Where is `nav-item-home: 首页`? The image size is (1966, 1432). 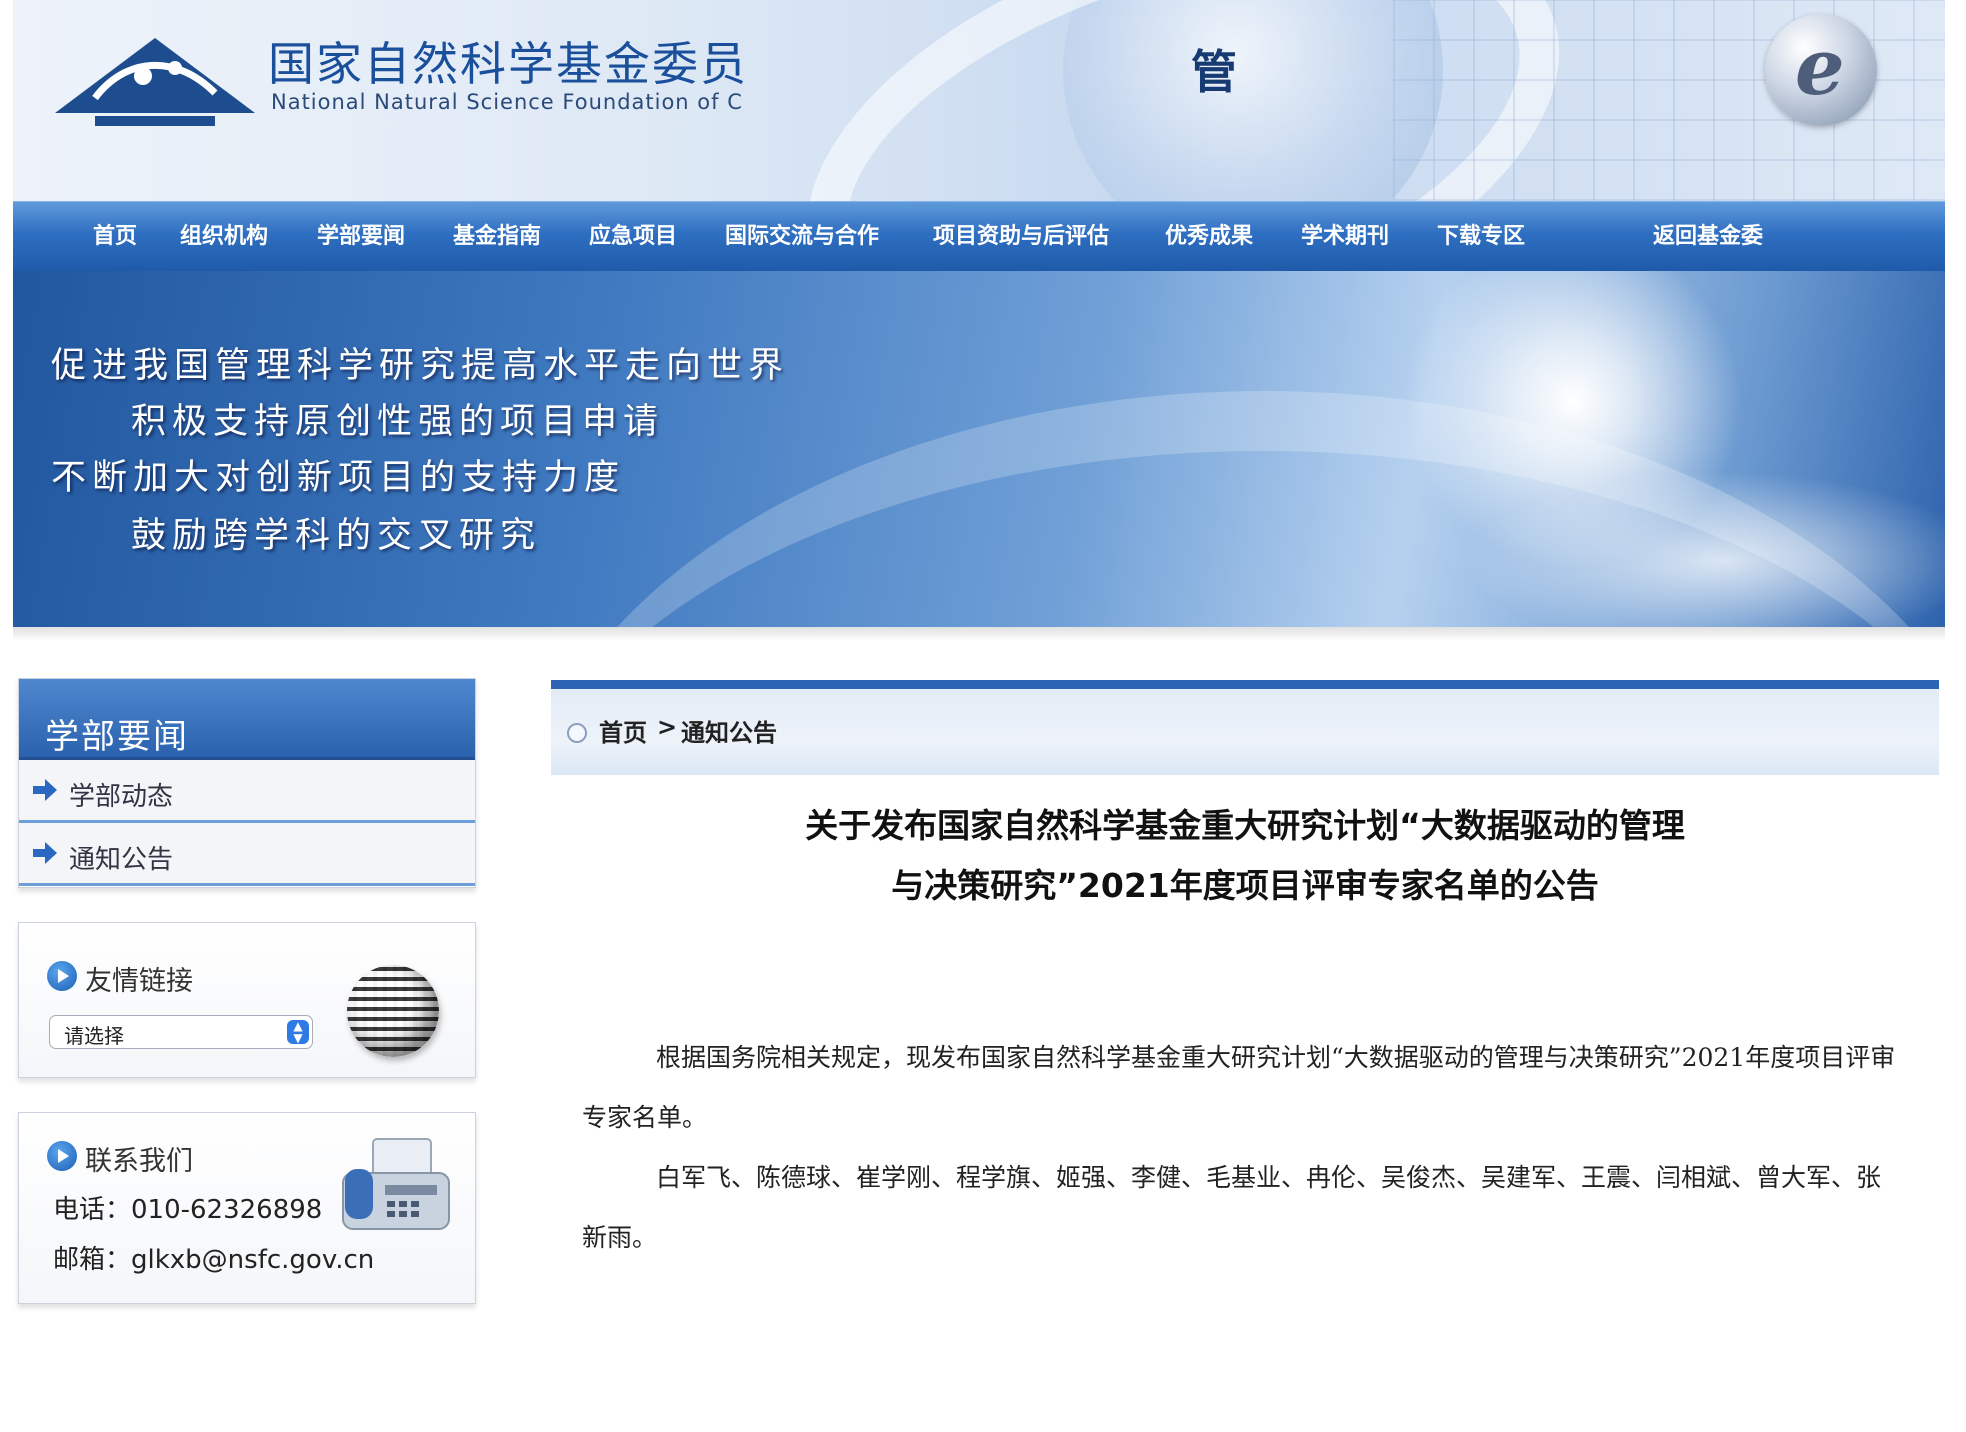
nav-item-home: 首页 is located at coordinates (115, 237).